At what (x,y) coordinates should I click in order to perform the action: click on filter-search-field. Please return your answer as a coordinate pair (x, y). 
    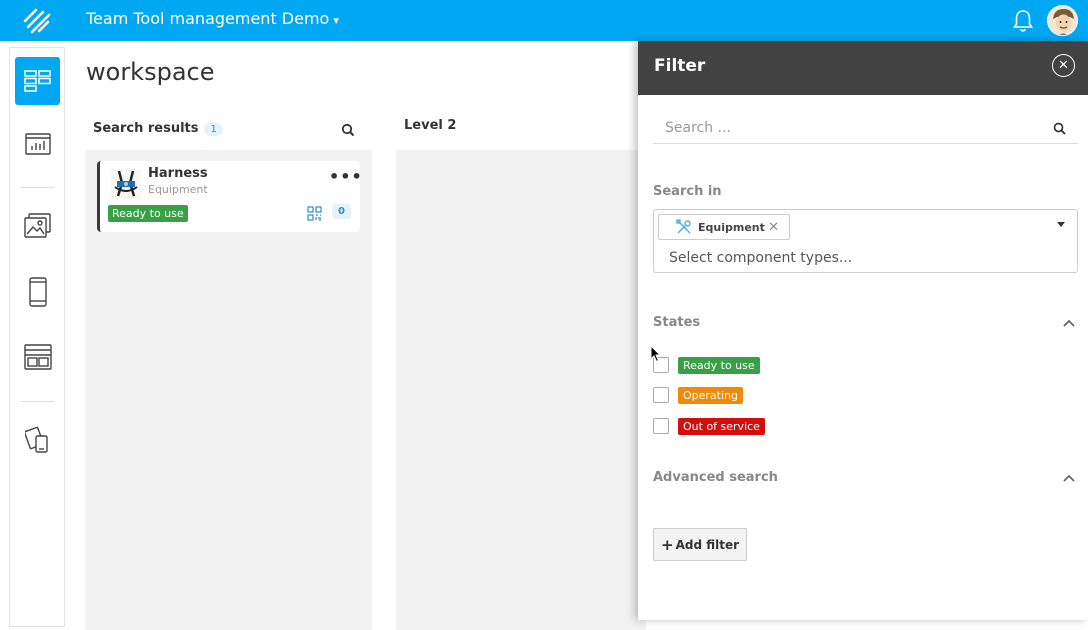
    Looking at the image, I should click on (865, 130).